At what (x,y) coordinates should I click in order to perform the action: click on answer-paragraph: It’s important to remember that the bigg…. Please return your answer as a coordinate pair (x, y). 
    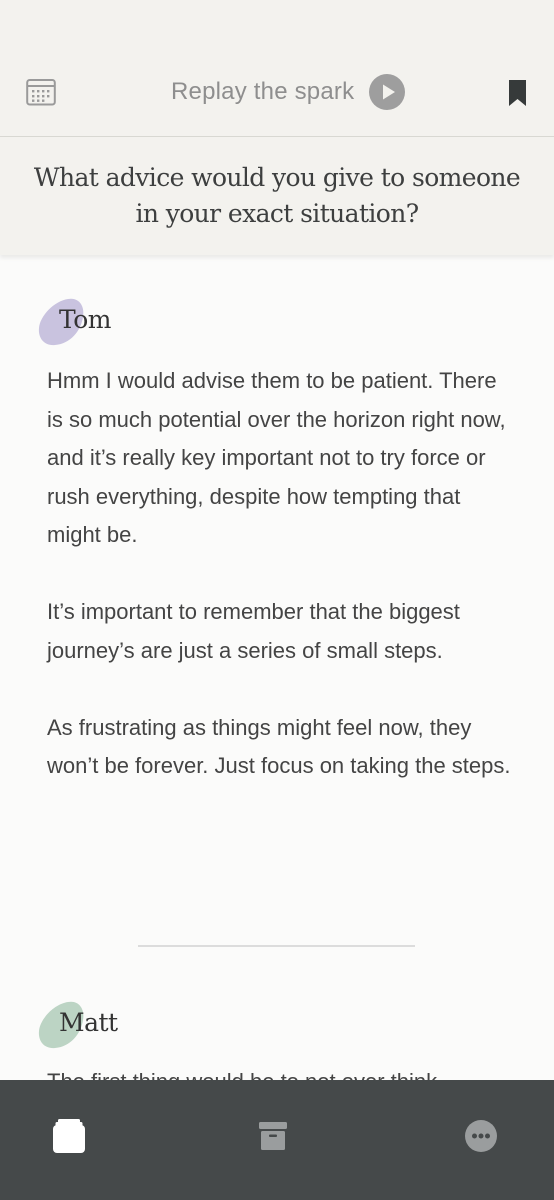
    Looking at the image, I should click on (253, 631).